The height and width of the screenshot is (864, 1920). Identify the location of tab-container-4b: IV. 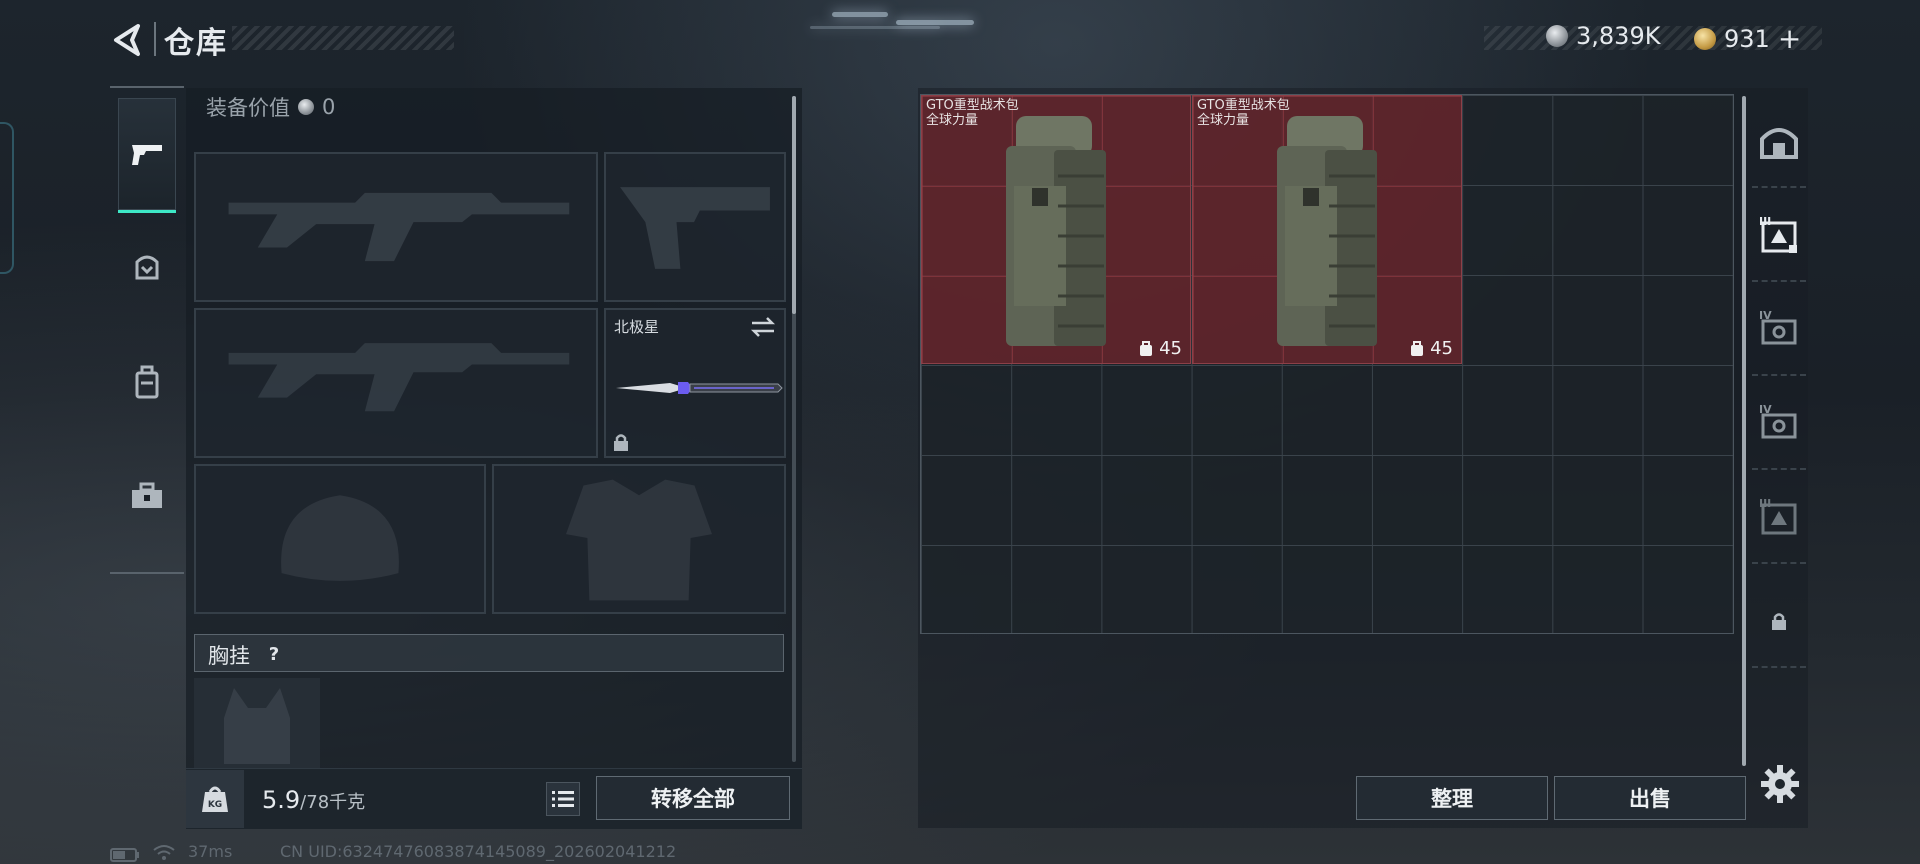
(1779, 424).